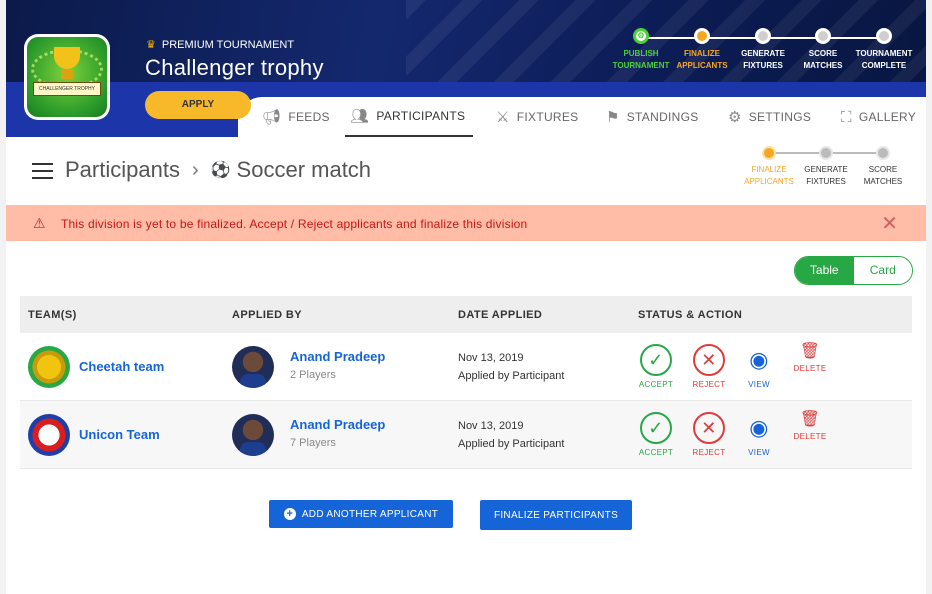  I want to click on chevron-right-icon: ›, so click(195, 169).